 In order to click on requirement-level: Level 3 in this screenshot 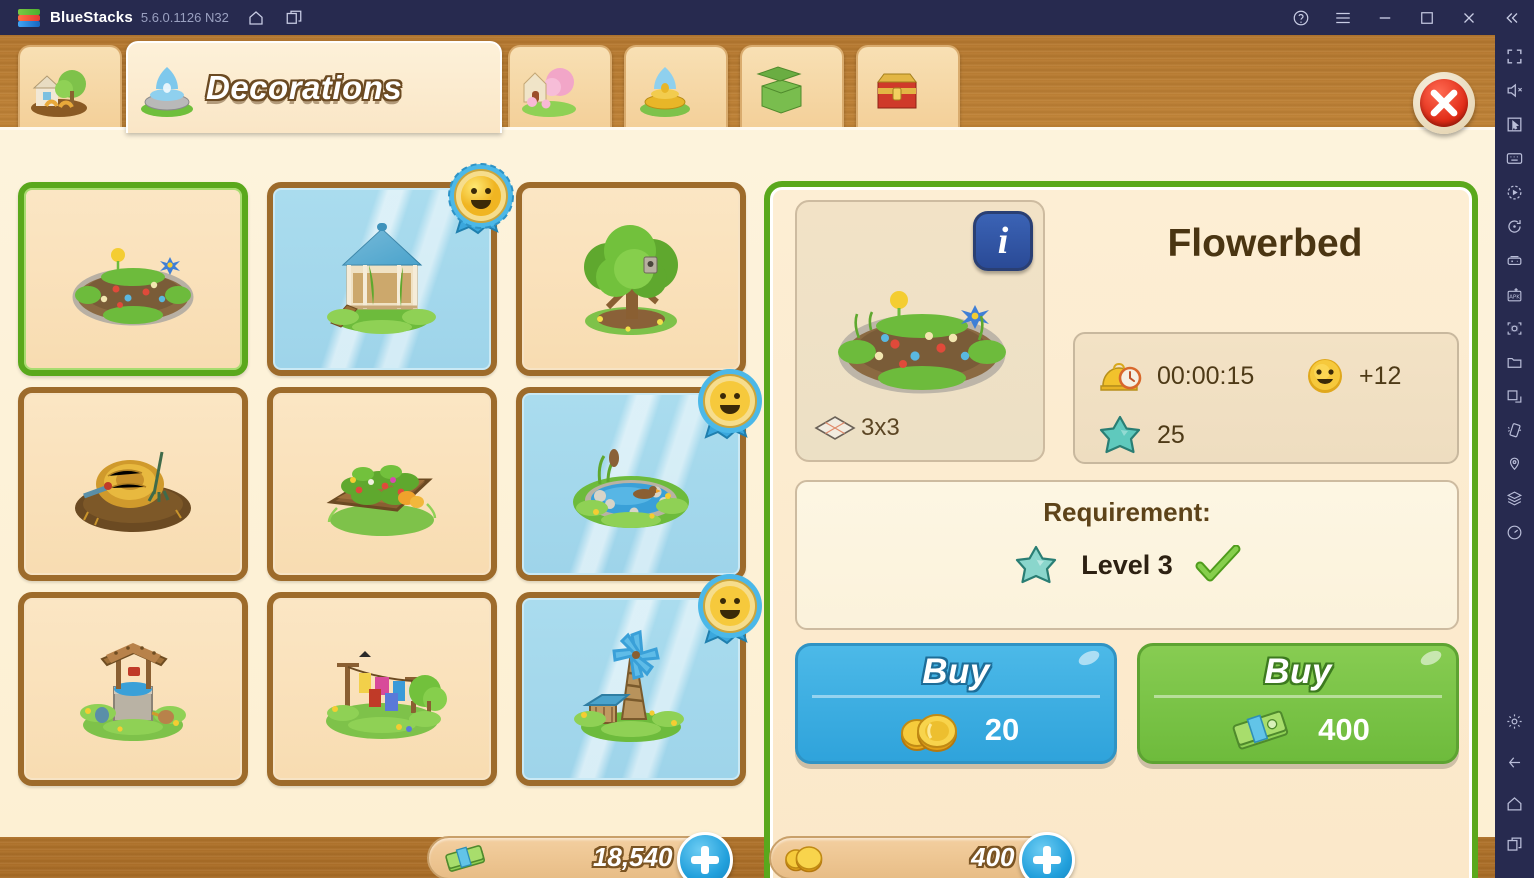, I will do `click(1127, 564)`.